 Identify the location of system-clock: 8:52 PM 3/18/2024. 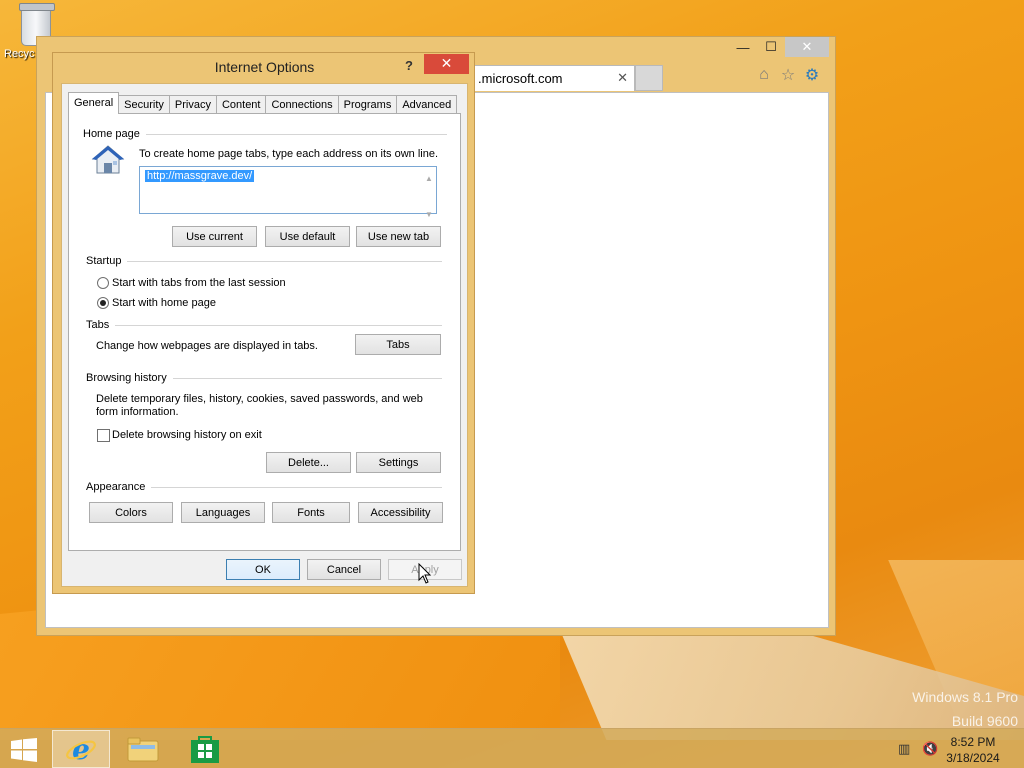
(973, 750).